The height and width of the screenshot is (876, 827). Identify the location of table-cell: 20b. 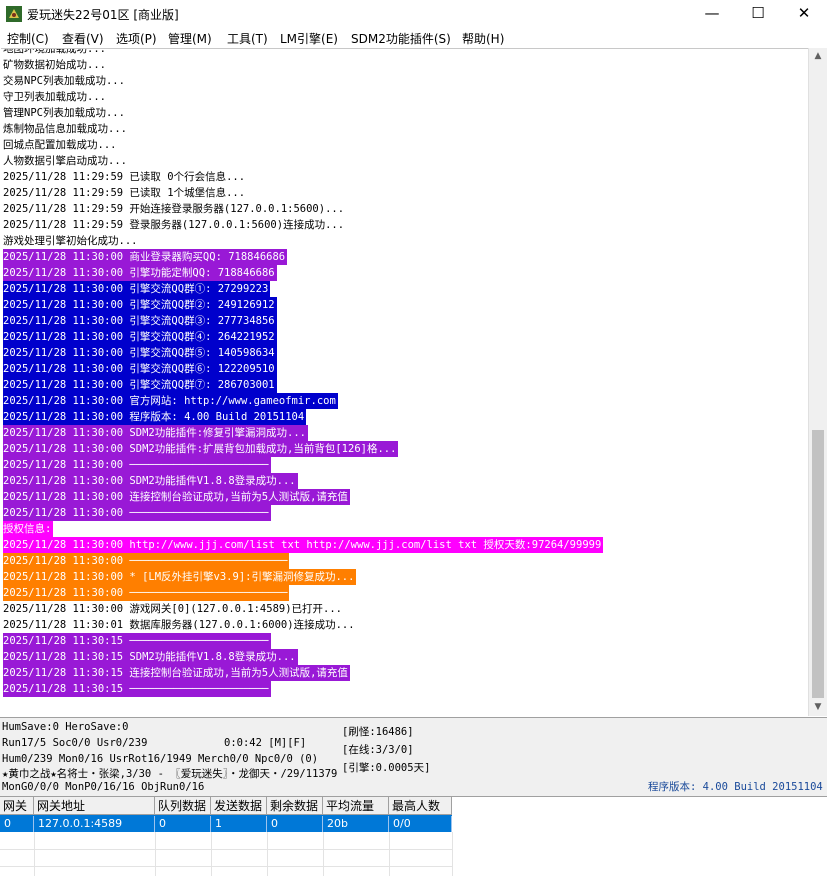
(356, 824).